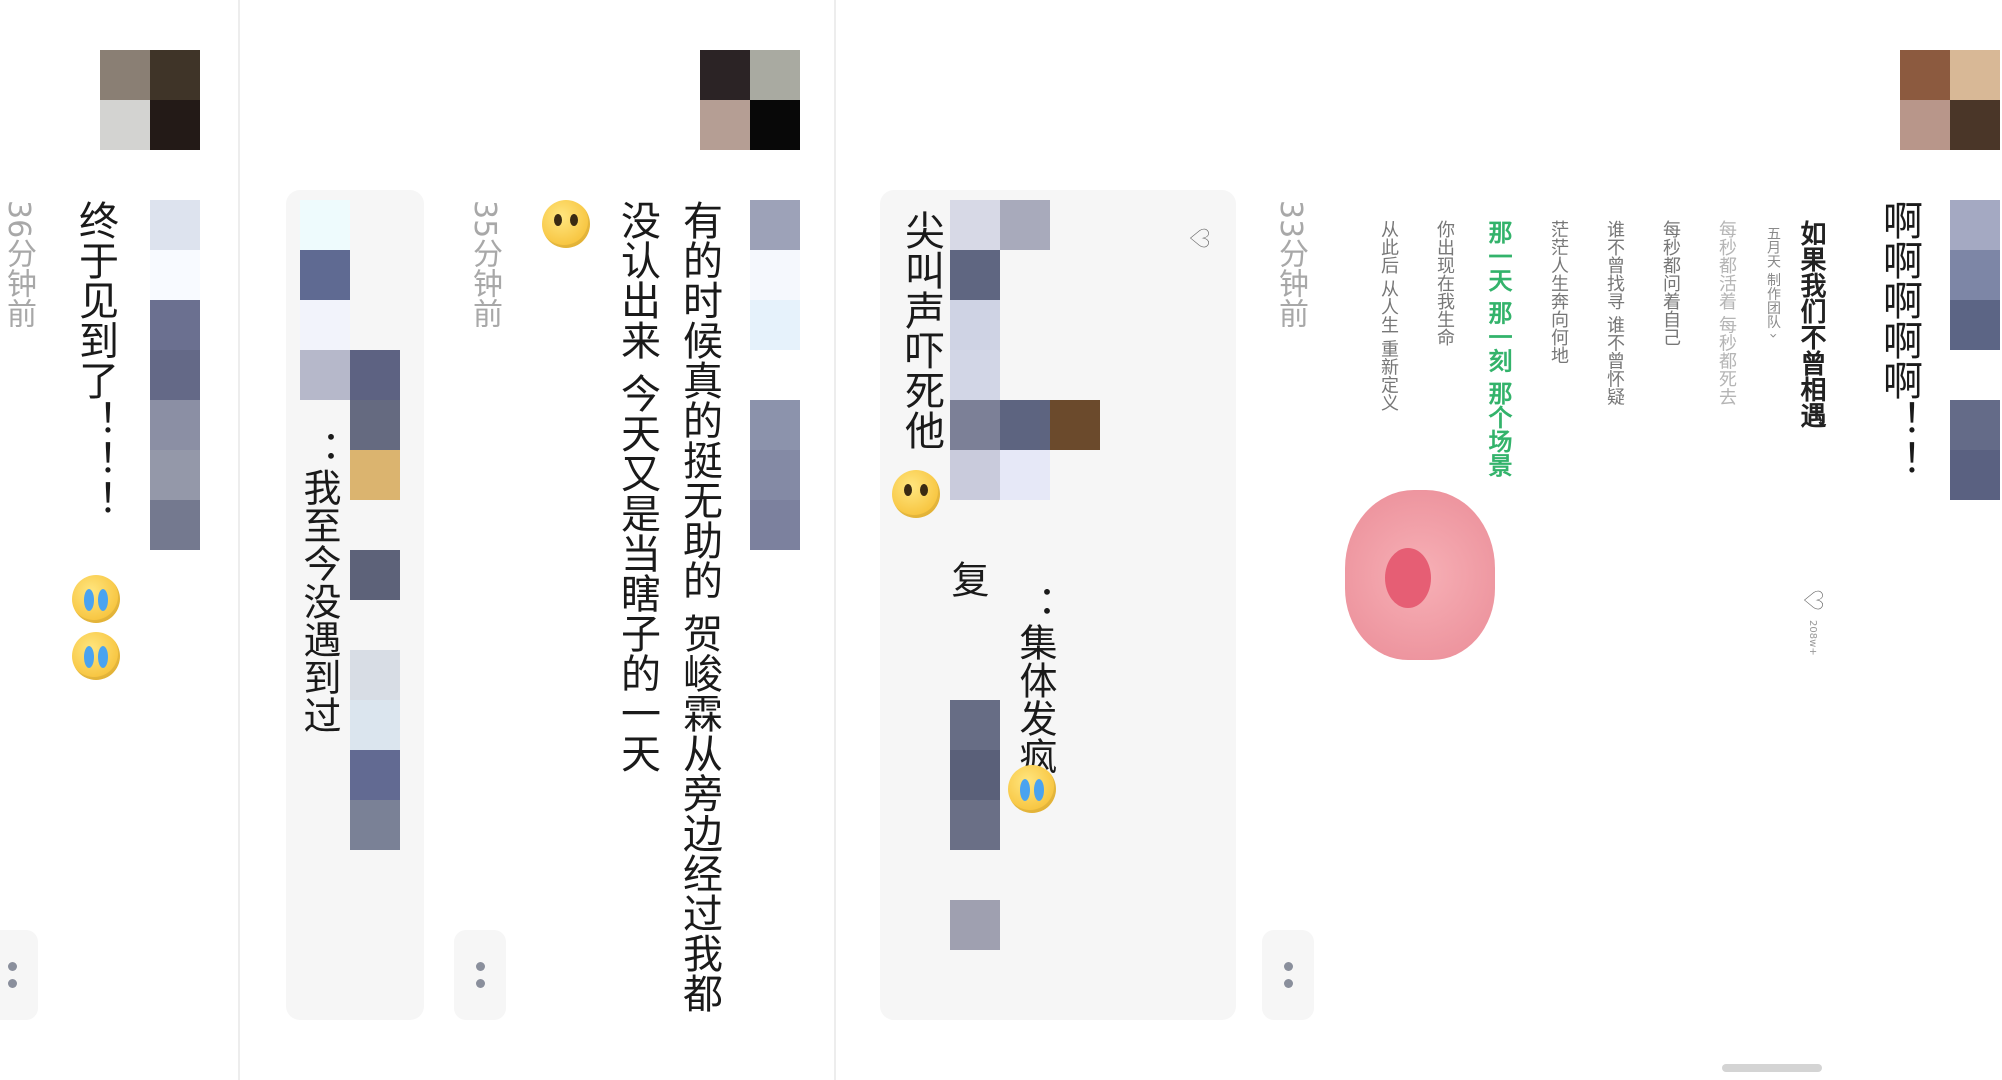 The image size is (2002, 1080). I want to click on comment-text: 有的时候真的挺无助的 贺峻霖从旁边经过我都没认出来 今天又是当瞎子的一天, so click(668, 606).